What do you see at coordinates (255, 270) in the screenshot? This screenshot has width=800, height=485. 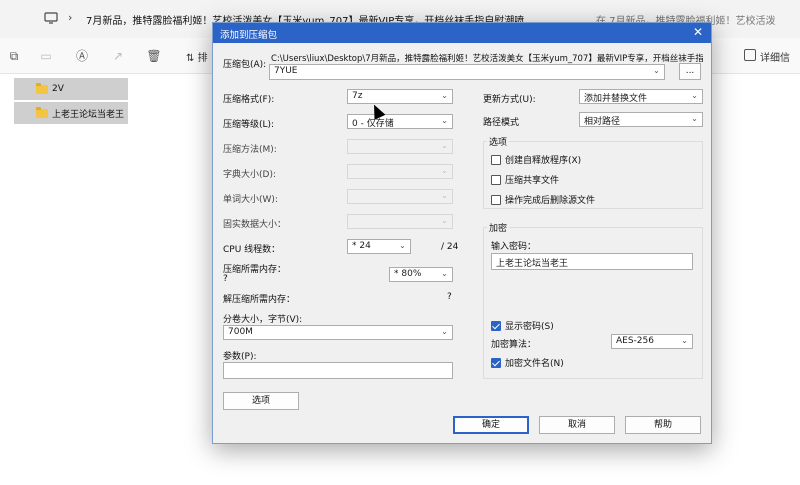 I see `mem-comp-label: 压缩所需内存：` at bounding box center [255, 270].